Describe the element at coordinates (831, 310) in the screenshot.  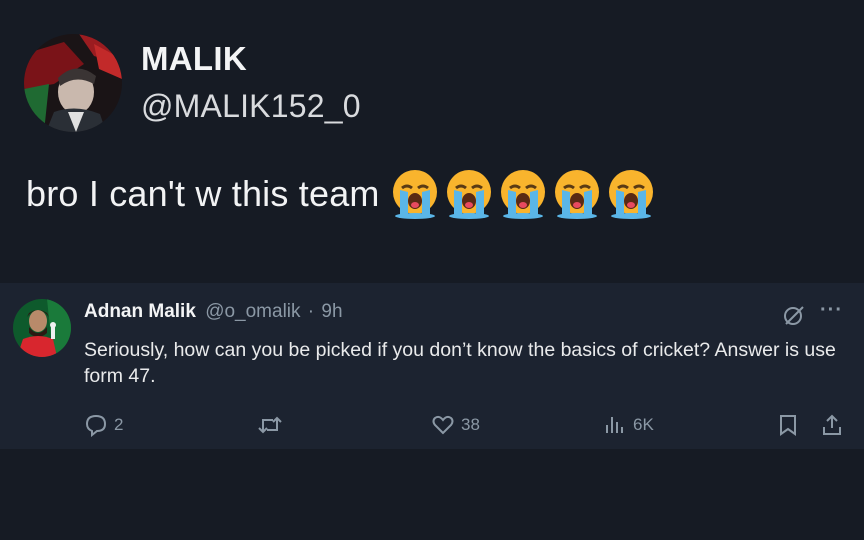
I see `more-options-icon: ···` at that location.